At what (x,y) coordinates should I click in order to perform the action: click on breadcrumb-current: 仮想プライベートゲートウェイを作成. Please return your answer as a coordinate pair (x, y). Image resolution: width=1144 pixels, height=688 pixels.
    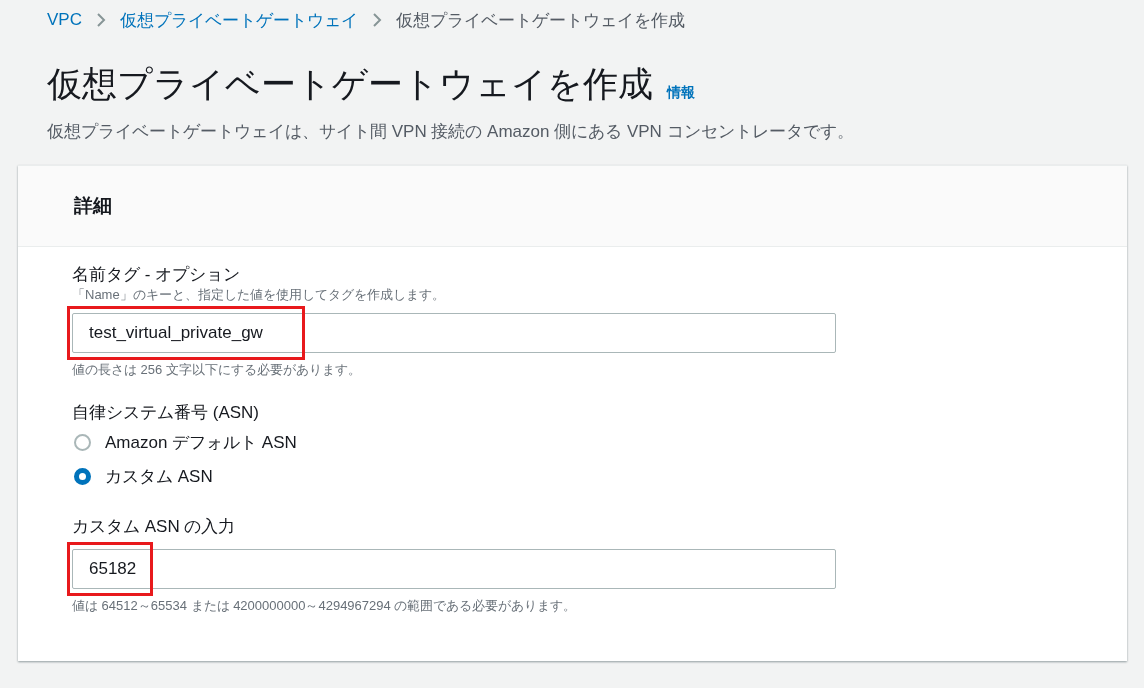
    Looking at the image, I should click on (540, 20).